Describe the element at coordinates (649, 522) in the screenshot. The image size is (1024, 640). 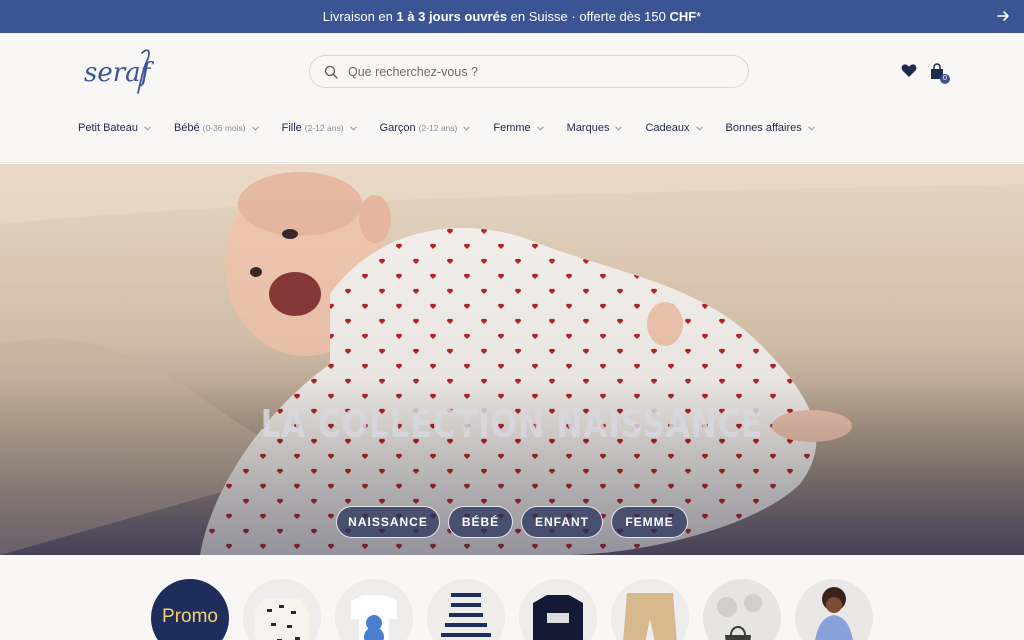
I see `femme-button: FEMME` at that location.